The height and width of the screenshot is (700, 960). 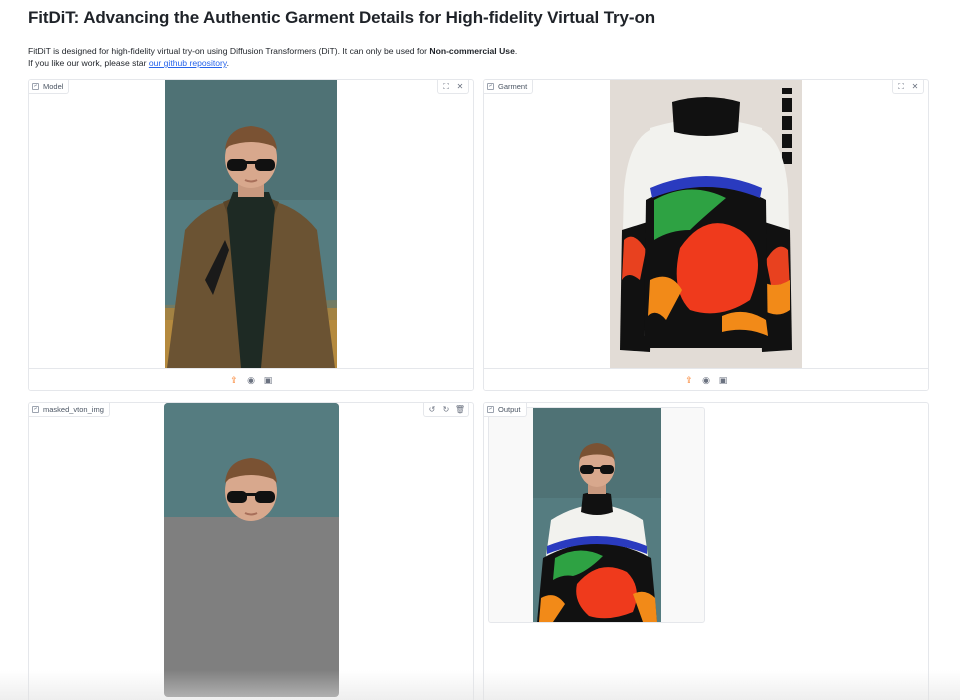 I want to click on output-photo, so click(x=597, y=515).